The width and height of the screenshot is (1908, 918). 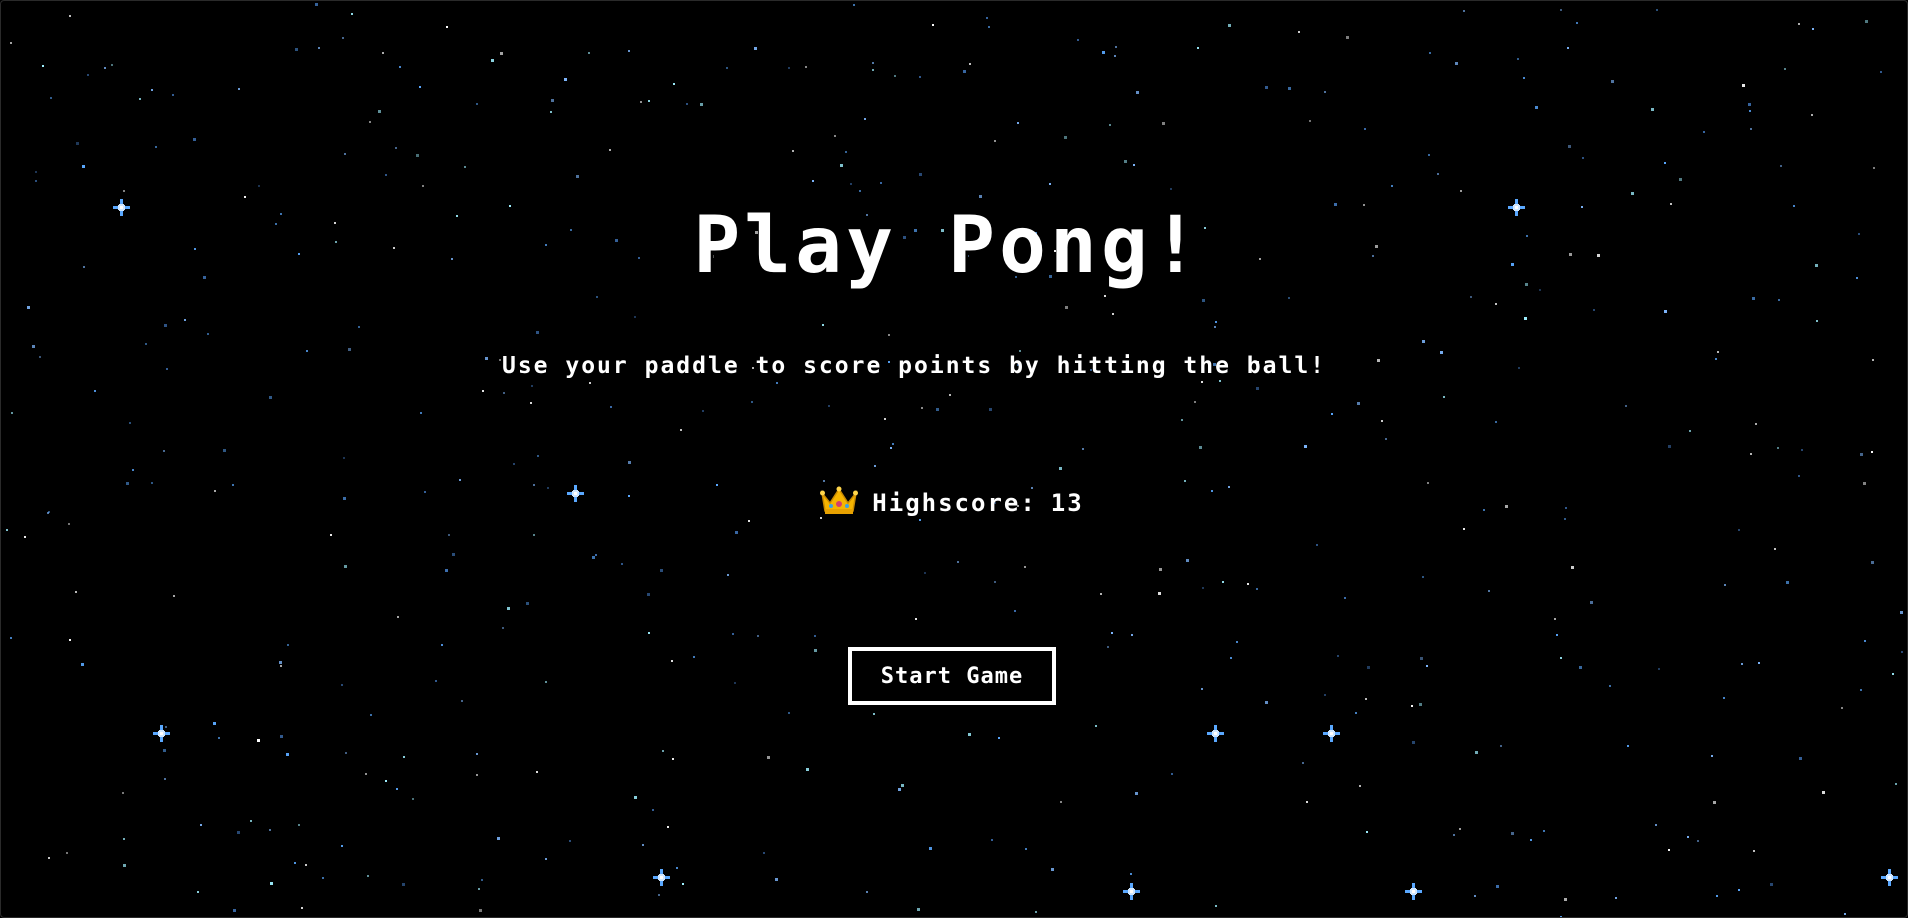 I want to click on game-title: Play Pong!, so click(x=948, y=246).